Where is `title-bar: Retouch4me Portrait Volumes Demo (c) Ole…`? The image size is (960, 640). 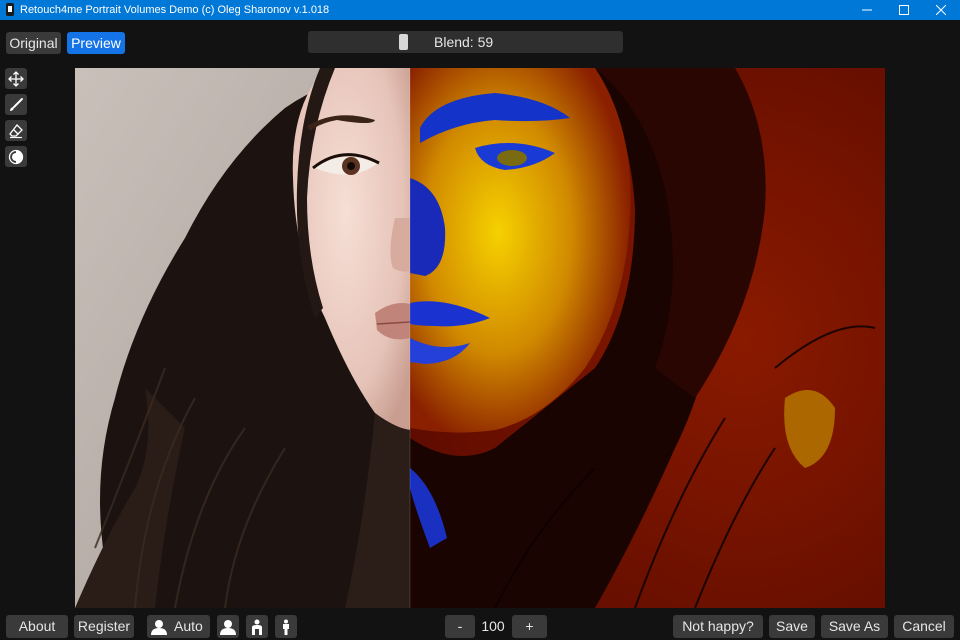
title-bar: Retouch4me Portrait Volumes Demo (c) Ole… is located at coordinates (480, 10).